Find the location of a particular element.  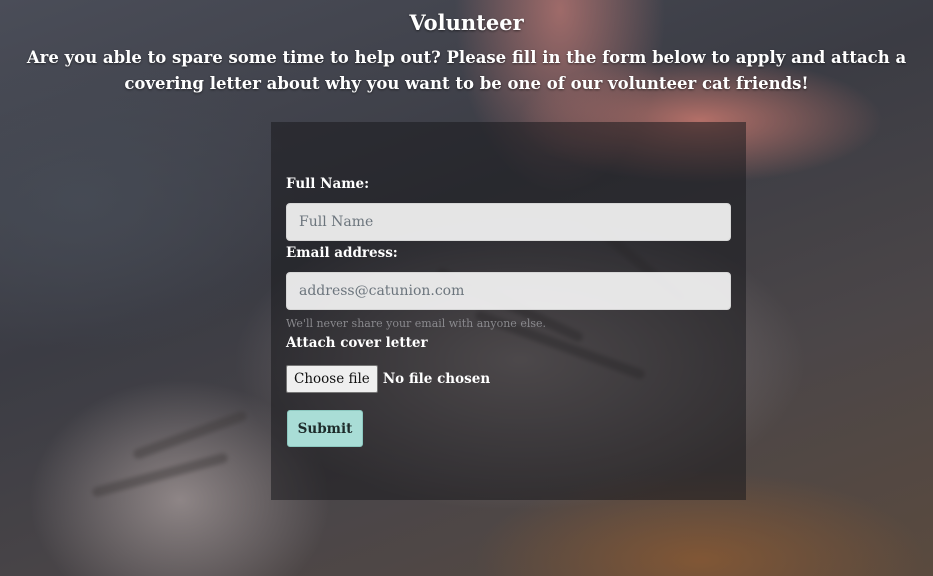

full-name-label: Full Name: is located at coordinates (328, 184).